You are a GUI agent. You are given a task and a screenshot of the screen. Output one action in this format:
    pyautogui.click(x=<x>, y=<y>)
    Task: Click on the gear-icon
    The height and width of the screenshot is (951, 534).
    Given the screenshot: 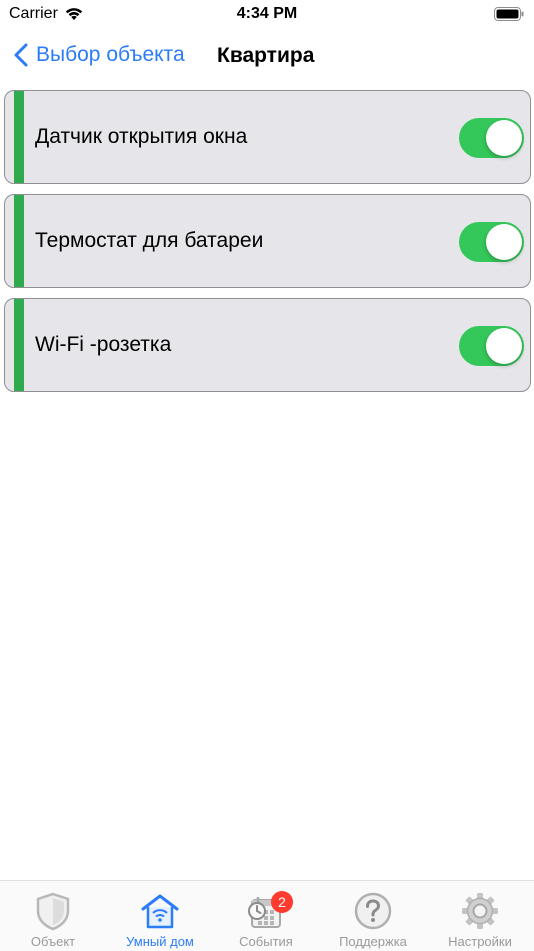 What is the action you would take?
    pyautogui.click(x=480, y=911)
    